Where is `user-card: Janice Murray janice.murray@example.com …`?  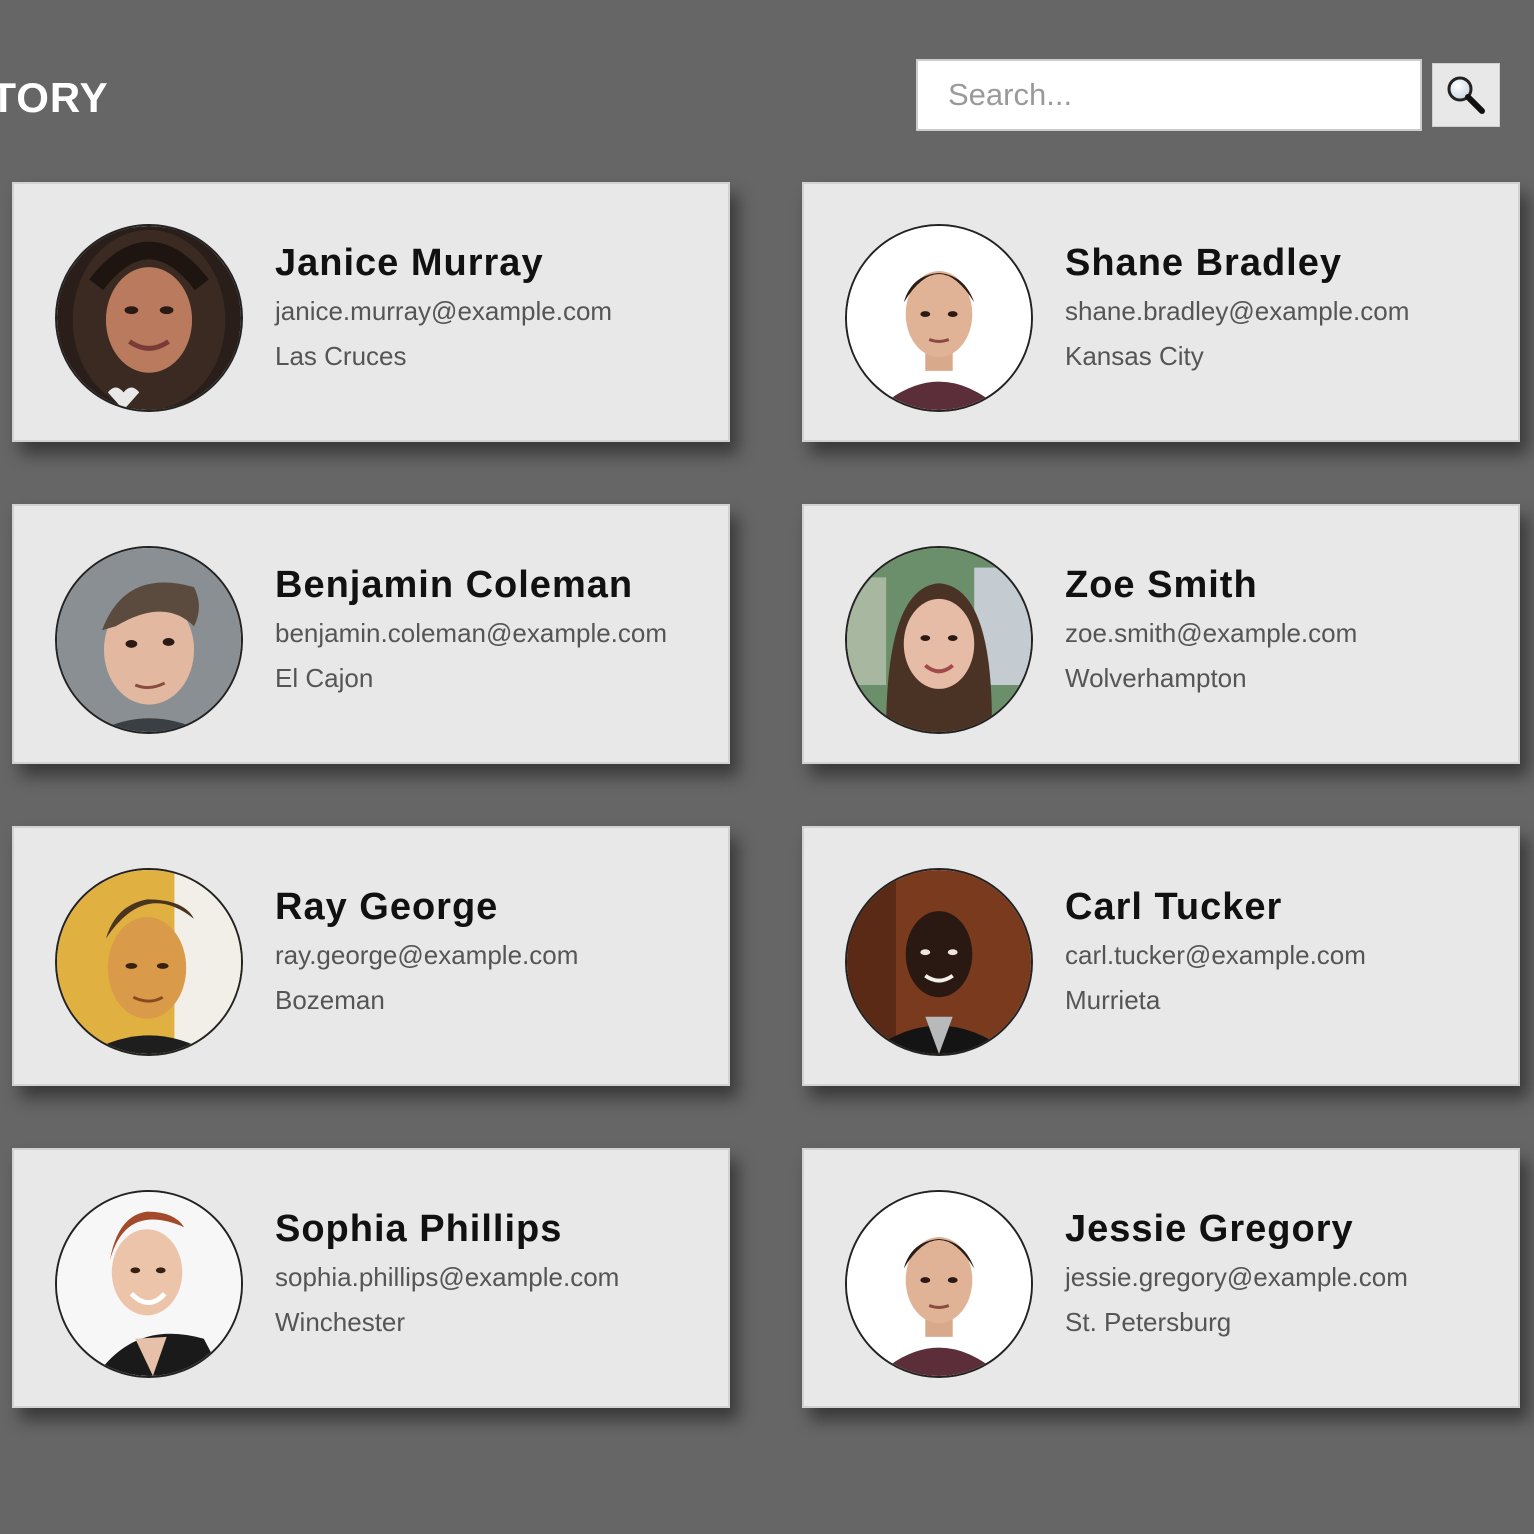 user-card: Janice Murray janice.murray@example.com … is located at coordinates (371, 312).